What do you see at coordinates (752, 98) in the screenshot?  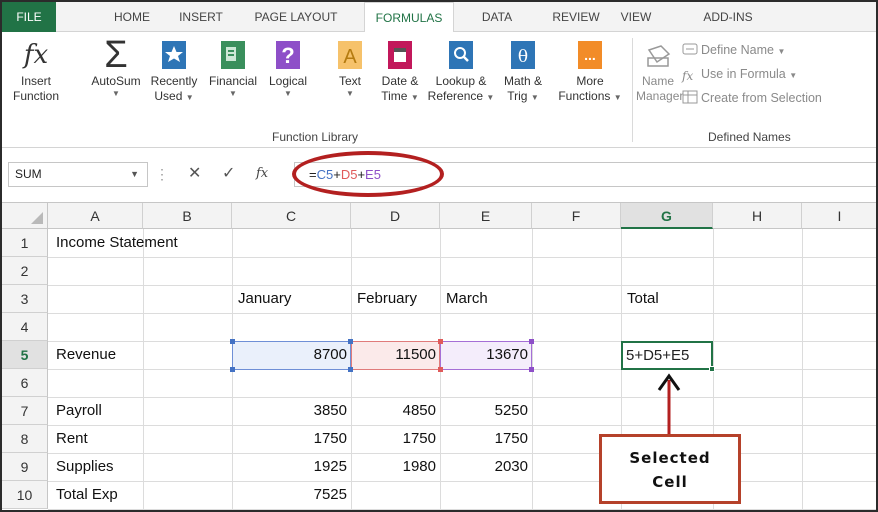 I see `create-from-selection-button: Create from Selection` at bounding box center [752, 98].